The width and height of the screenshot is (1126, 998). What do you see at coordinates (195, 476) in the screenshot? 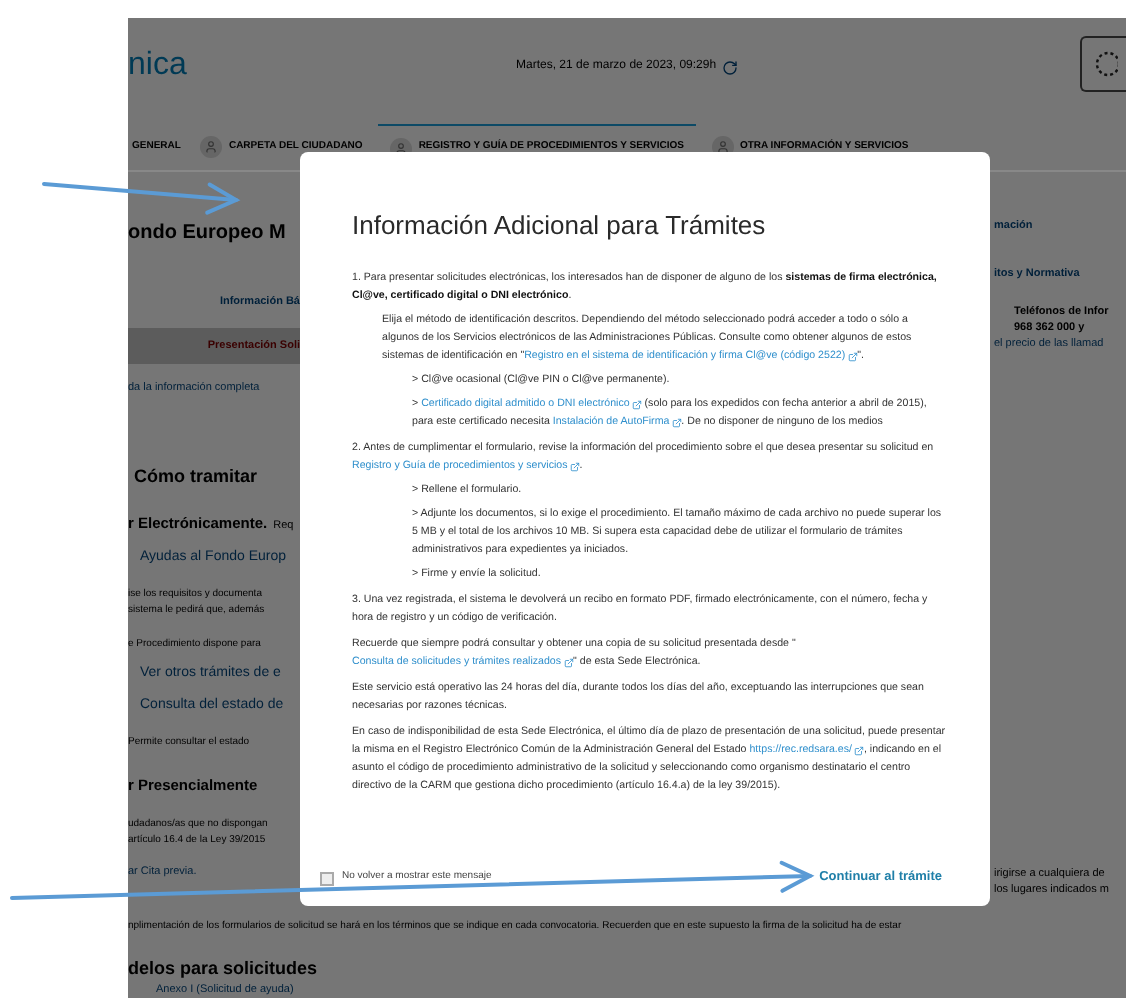
I see `section-heading: Cómo tramitar` at bounding box center [195, 476].